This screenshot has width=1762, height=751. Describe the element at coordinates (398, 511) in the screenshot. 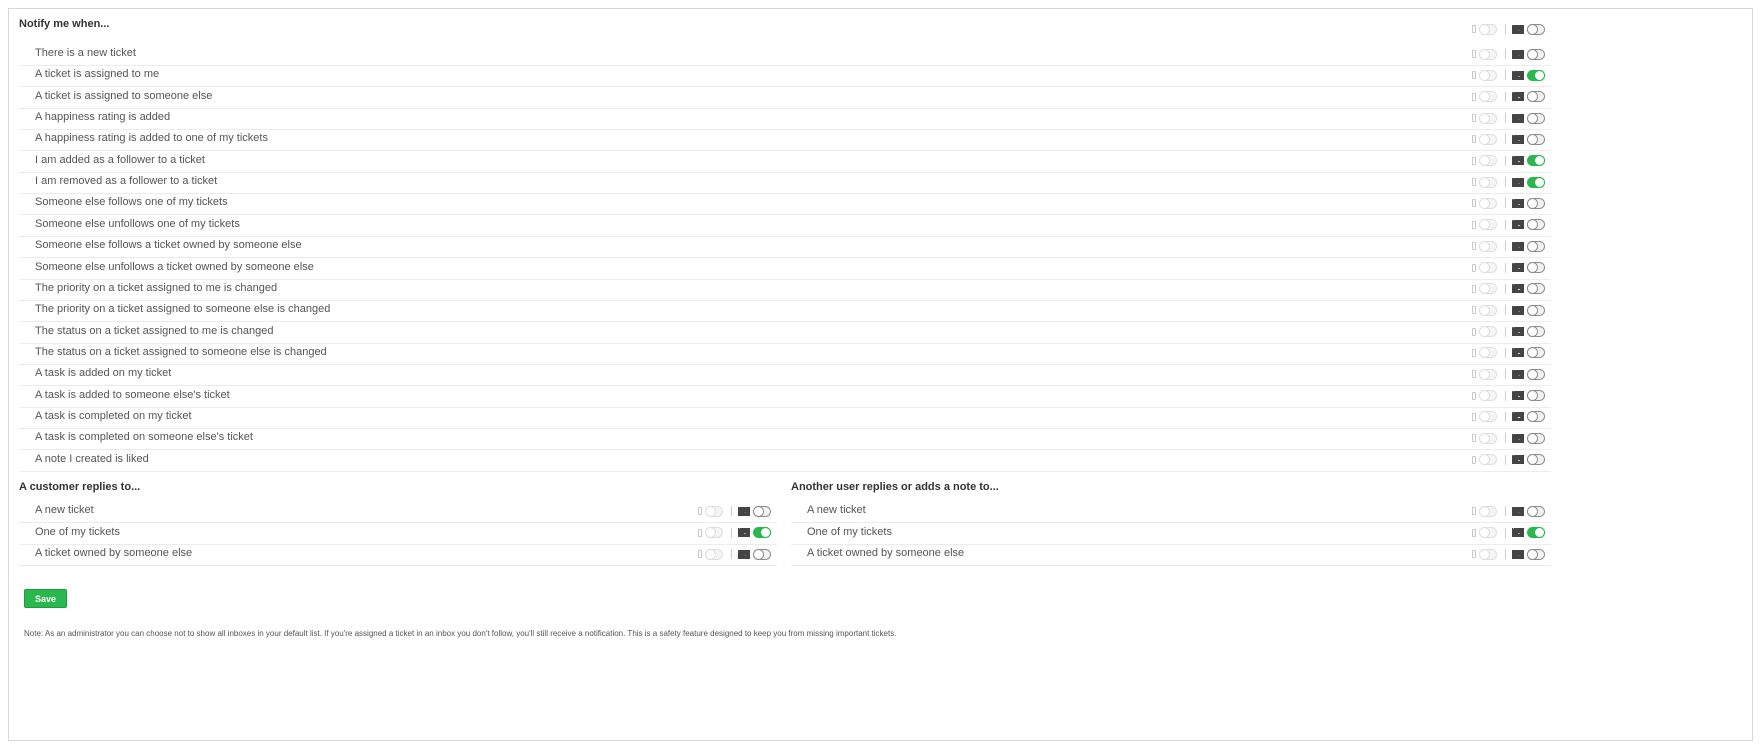

I see `notification-row: A new ticket` at that location.